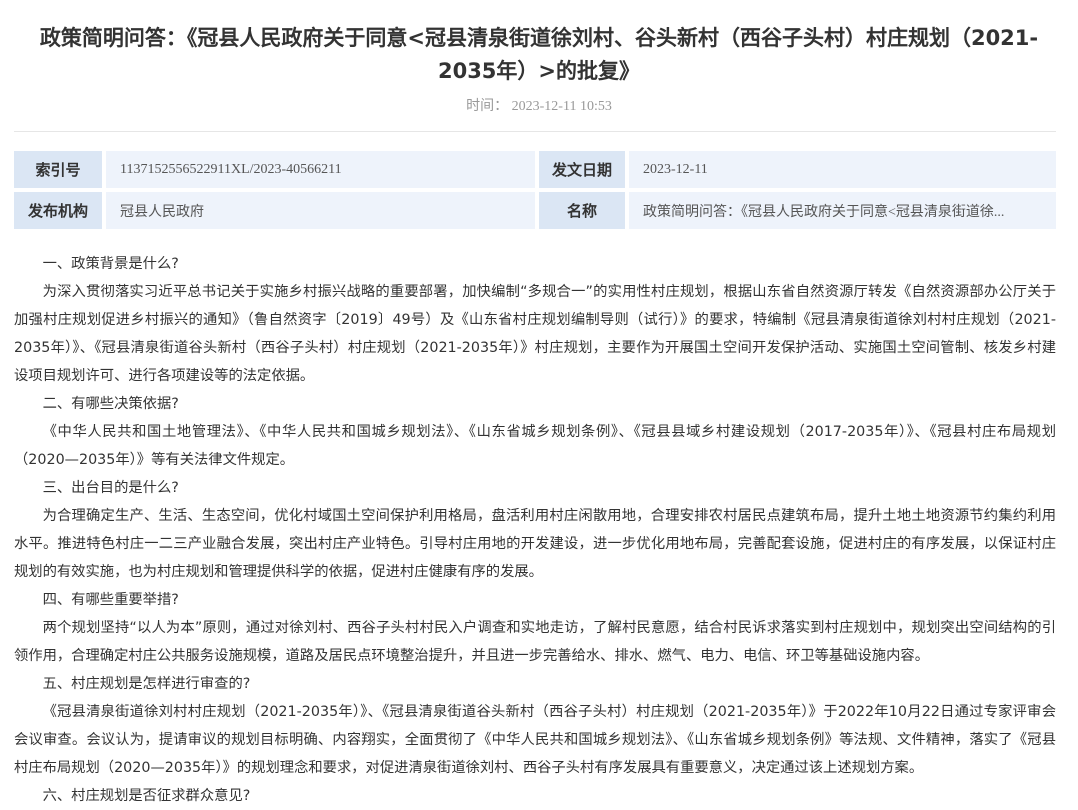 This screenshot has height=810, width=1078. What do you see at coordinates (110, 264) in the screenshot?
I see `section-heading: 一、政策背景是什么?` at bounding box center [110, 264].